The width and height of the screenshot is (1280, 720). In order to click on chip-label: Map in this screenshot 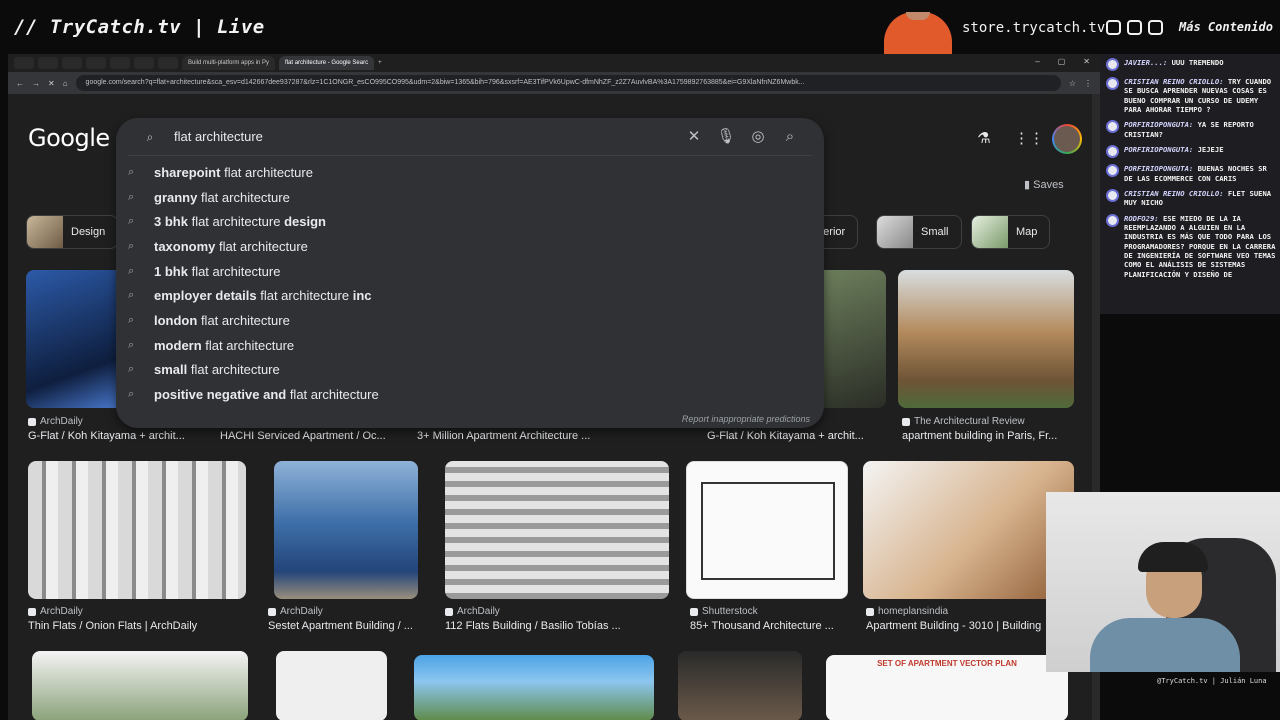, I will do `click(1027, 232)`.